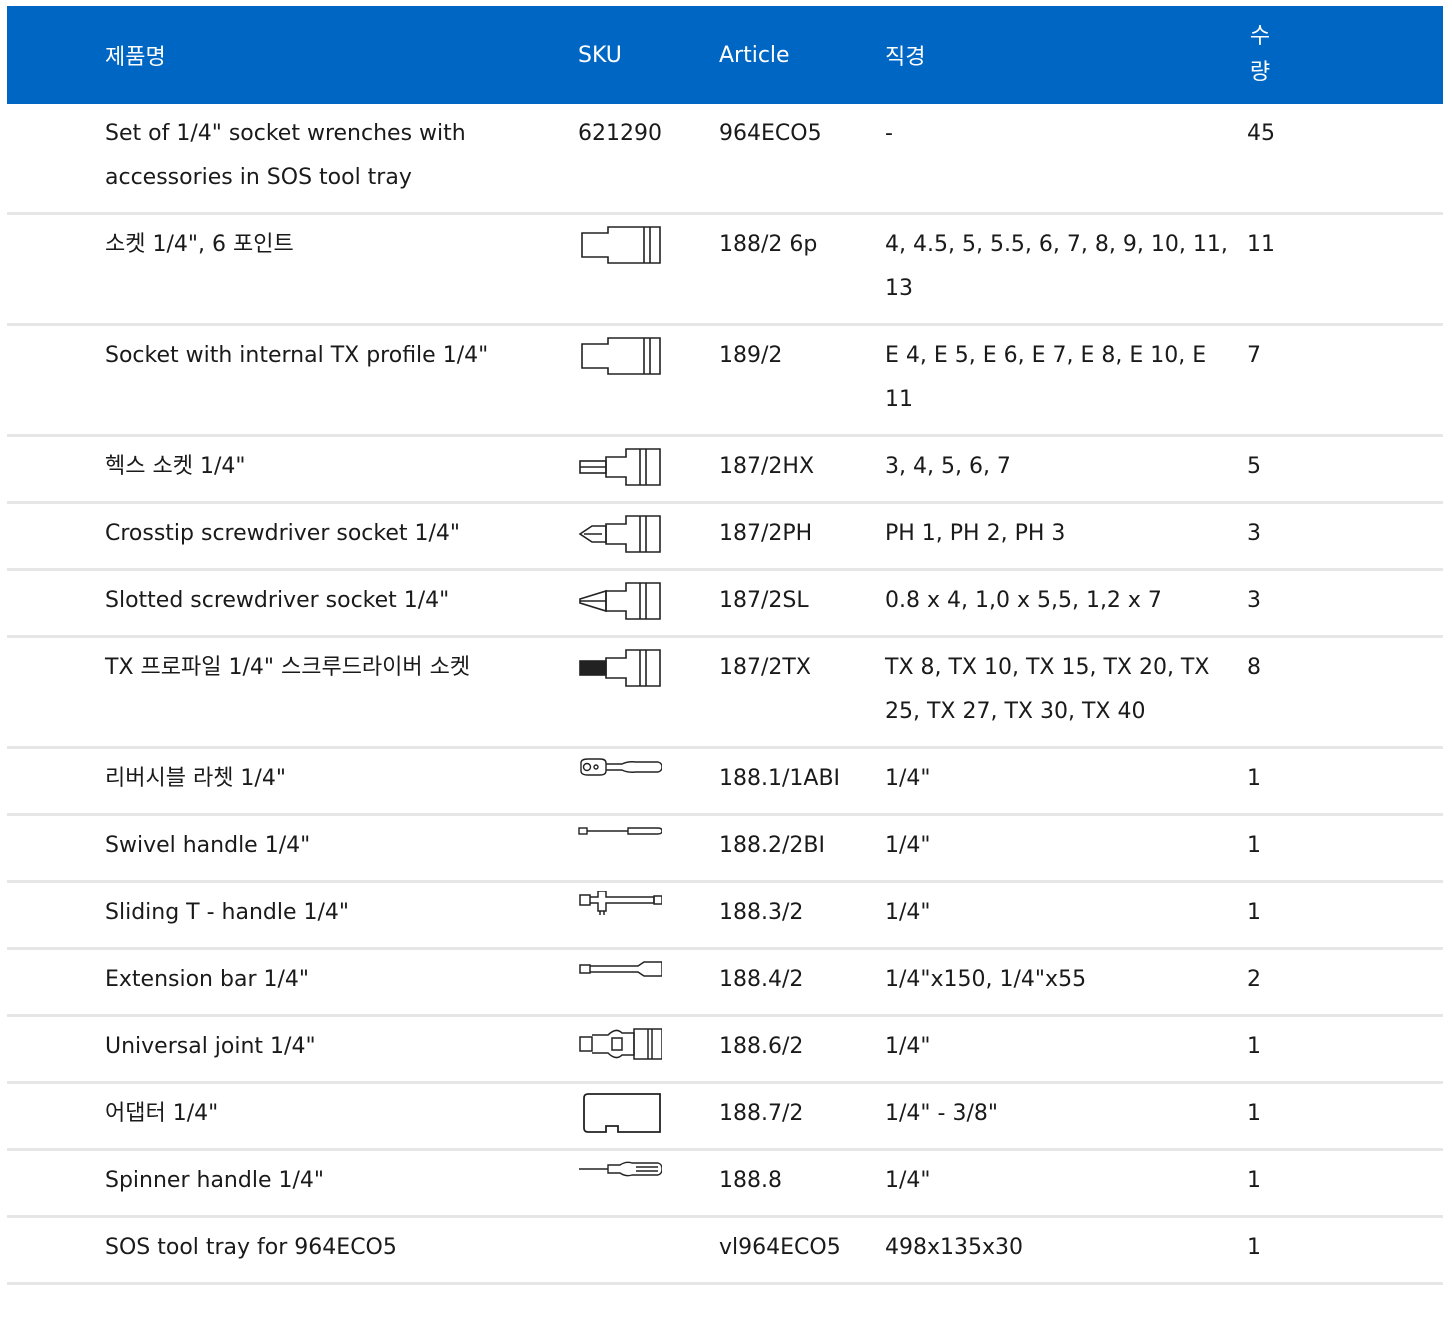 This screenshot has width=1452, height=1325. I want to click on product-name-cell: Extension bar 1/4", so click(292, 982).